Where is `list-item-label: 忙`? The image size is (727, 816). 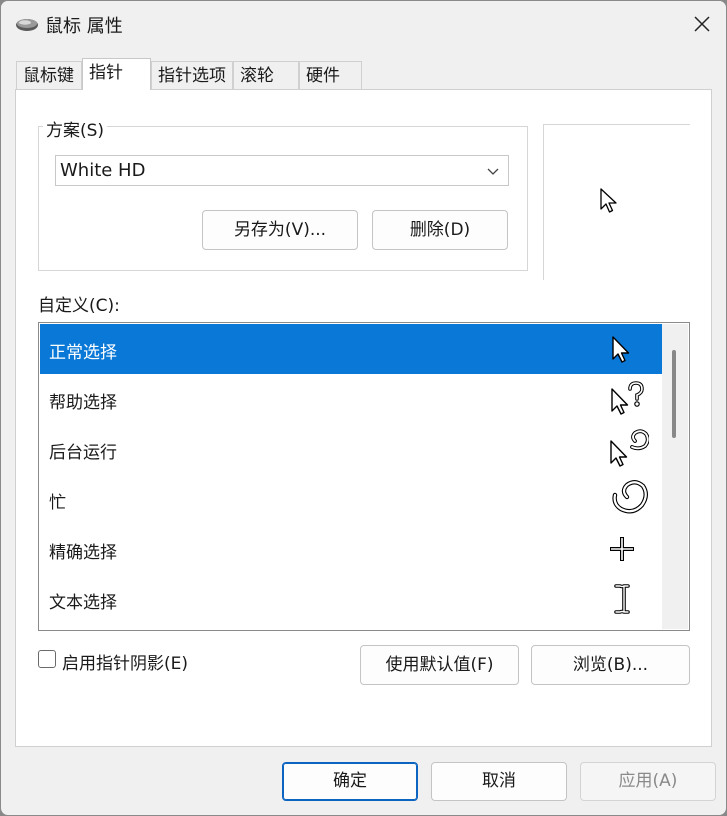
list-item-label: 忙 is located at coordinates (57, 503).